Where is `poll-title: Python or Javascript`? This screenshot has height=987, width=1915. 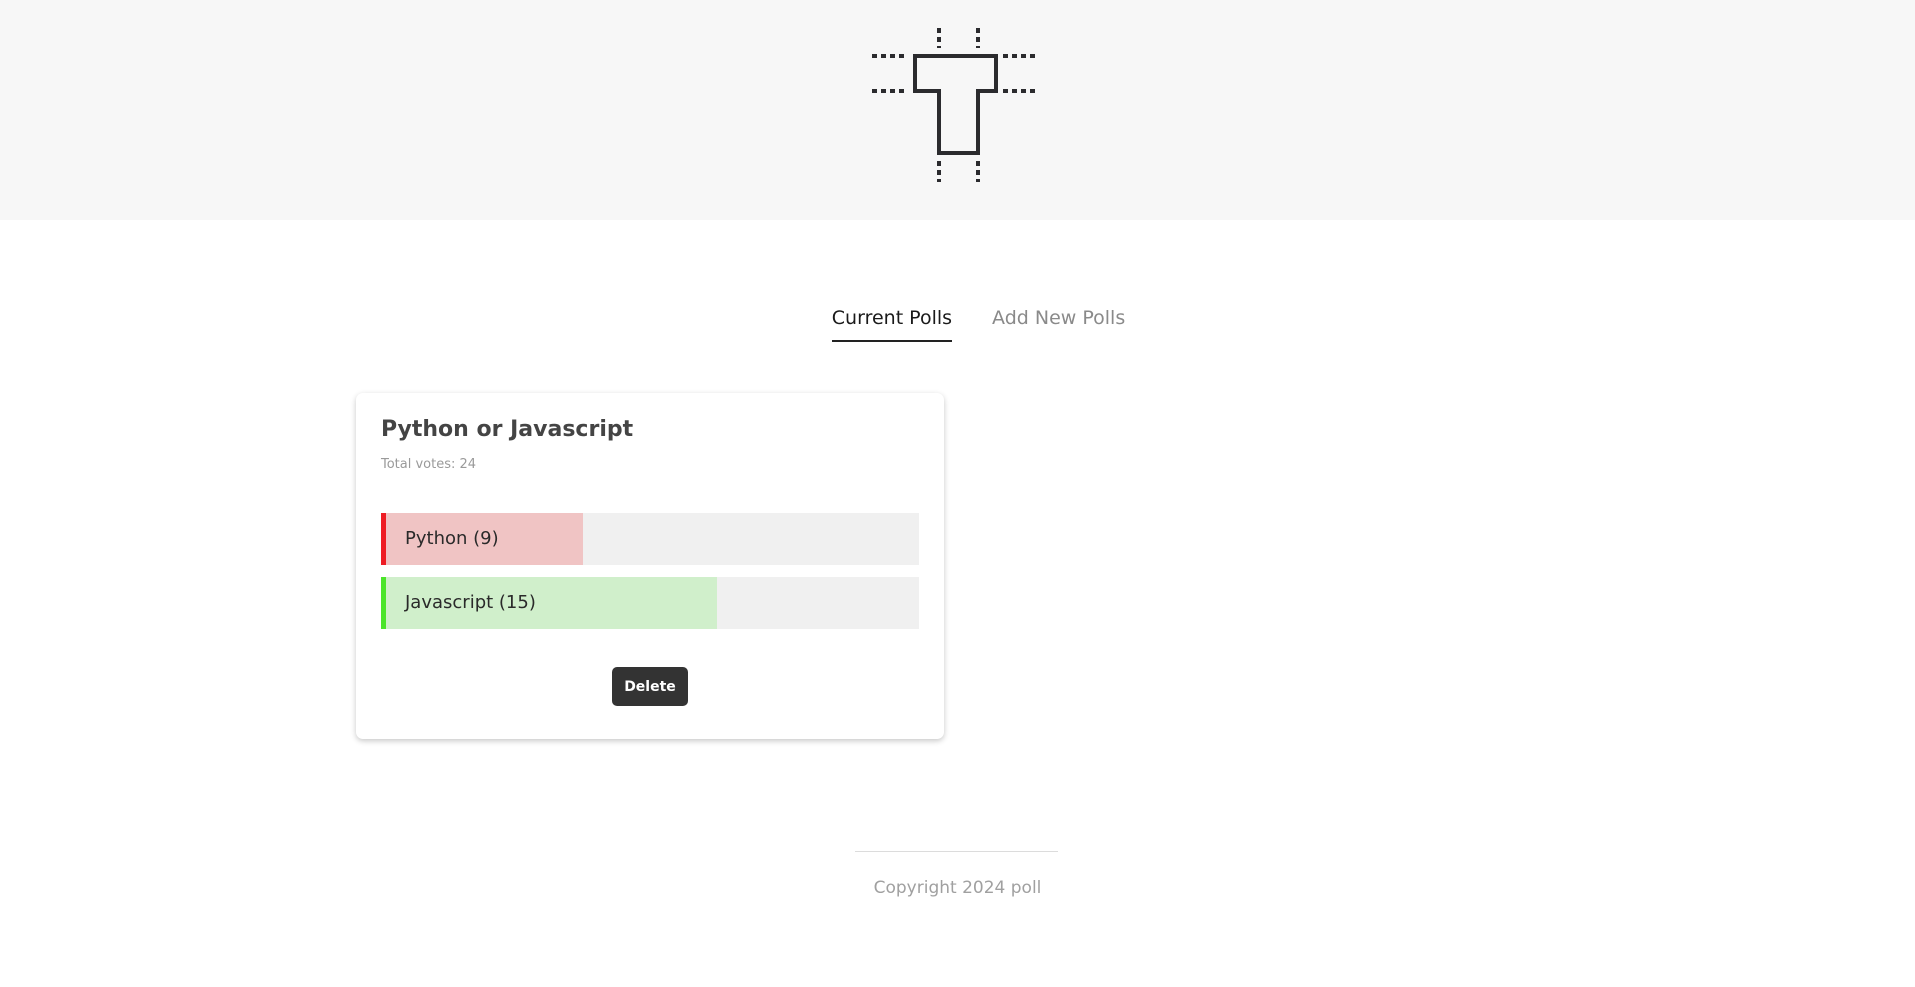
poll-title: Python or Javascript is located at coordinates (507, 429).